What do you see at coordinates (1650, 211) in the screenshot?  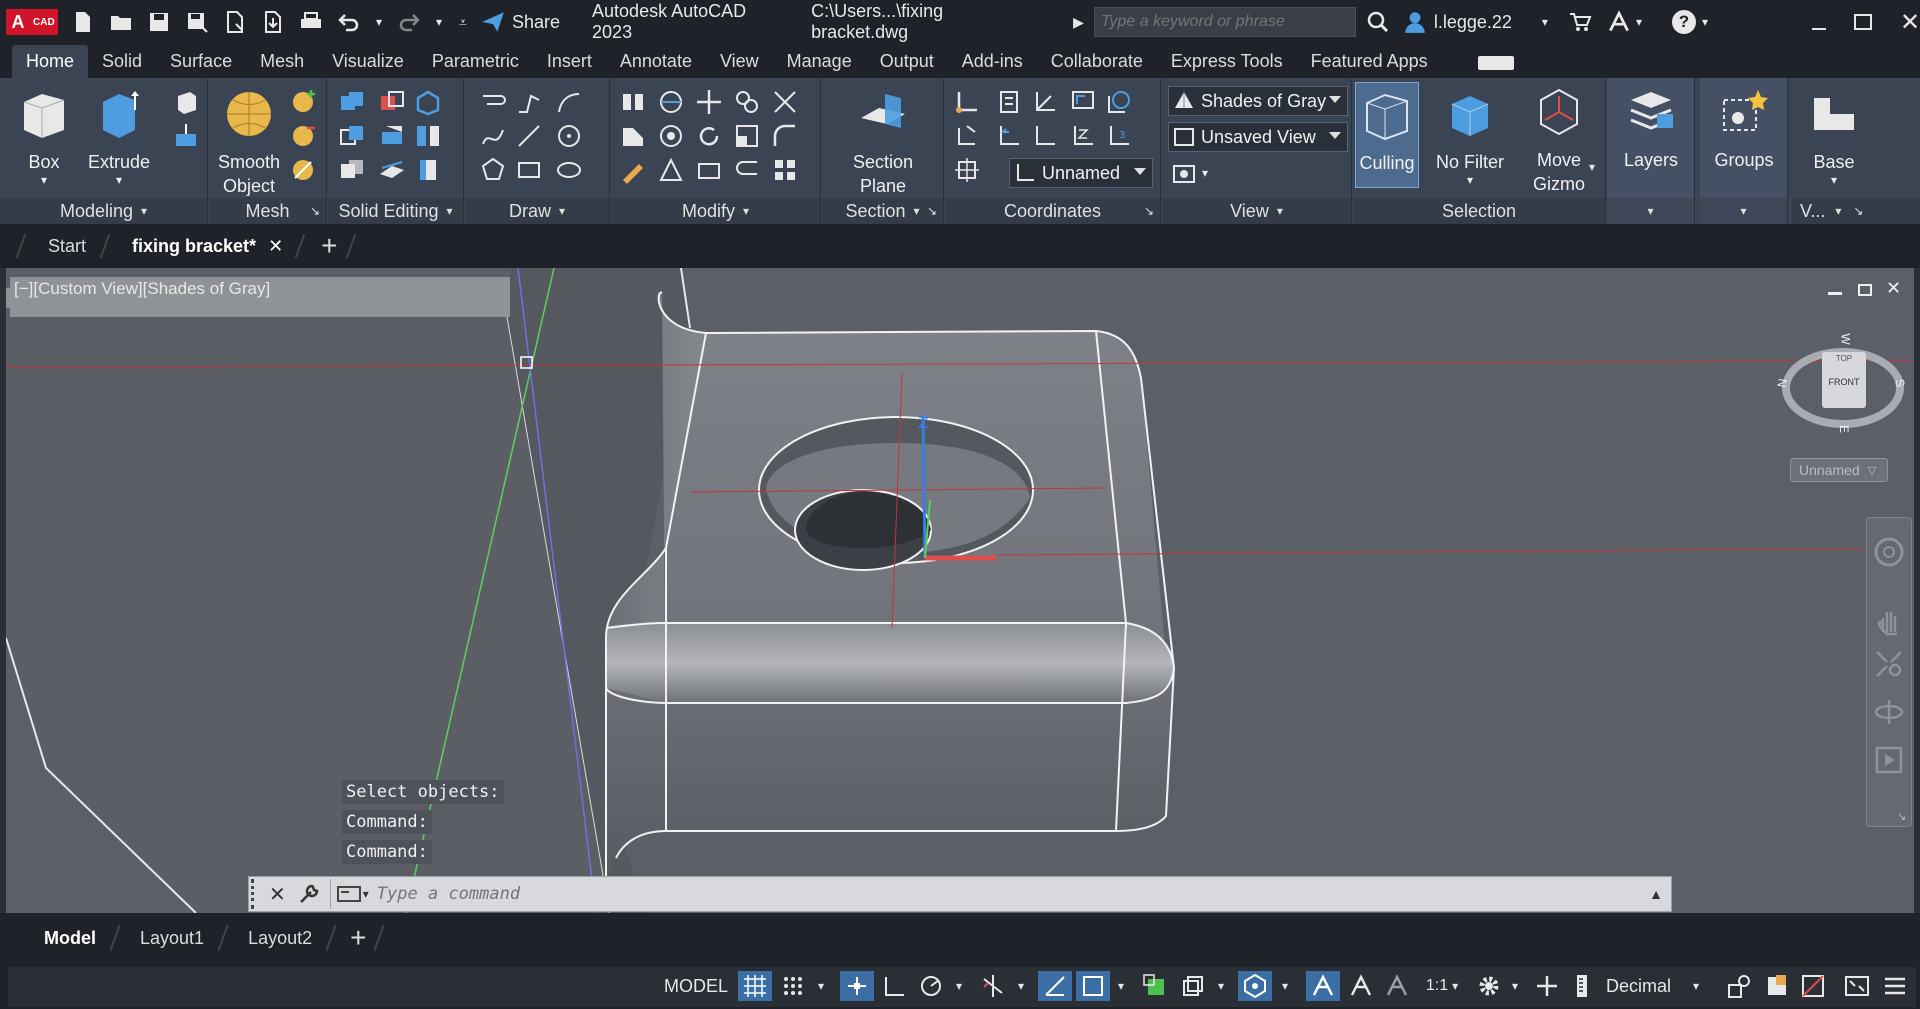 I see `panel-layers-expand: ▾` at bounding box center [1650, 211].